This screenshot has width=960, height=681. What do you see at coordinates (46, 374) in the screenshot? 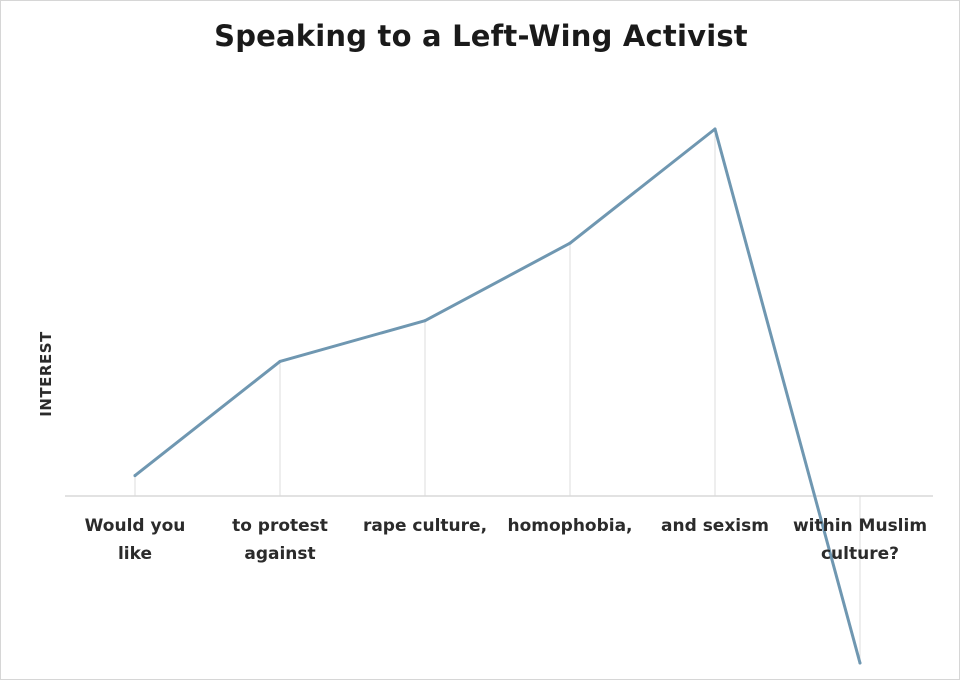
I see `y-axis-label: INTEREST` at bounding box center [46, 374].